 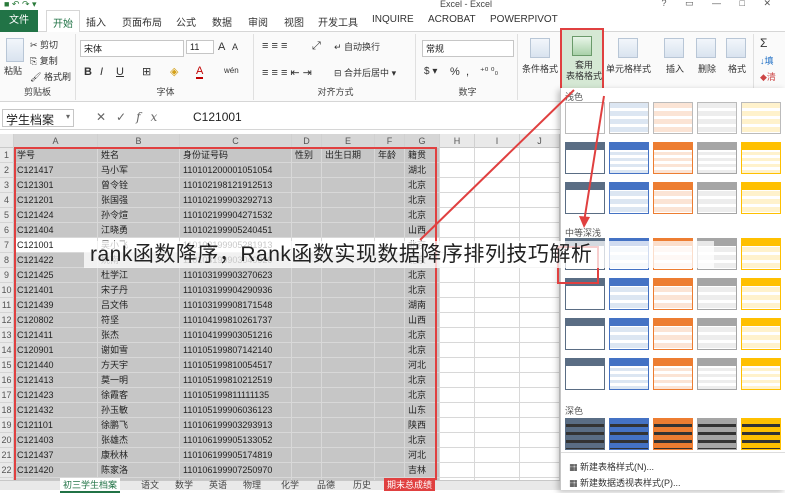 What do you see at coordinates (410, 484) in the screenshot?
I see `sheet-tab: 期末总成绩` at bounding box center [410, 484].